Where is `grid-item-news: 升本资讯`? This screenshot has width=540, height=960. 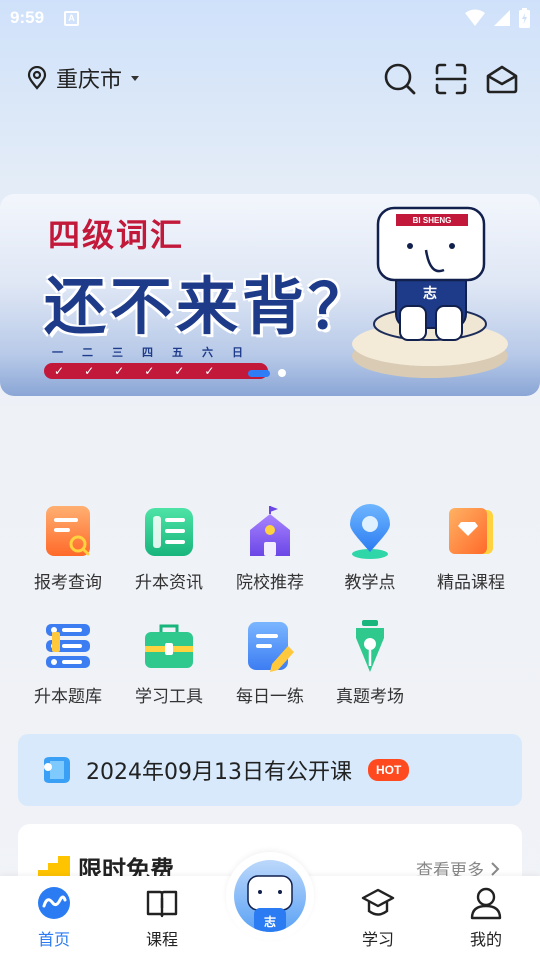
grid-item-news: 升本资讯 is located at coordinates (169, 548).